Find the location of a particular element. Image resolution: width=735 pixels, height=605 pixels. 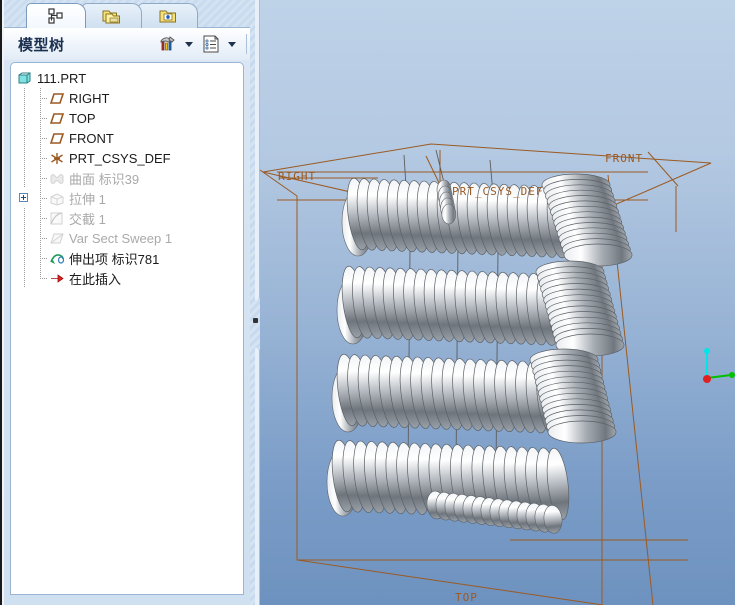

tree-item-label: 伸出项 标识781 is located at coordinates (114, 259).